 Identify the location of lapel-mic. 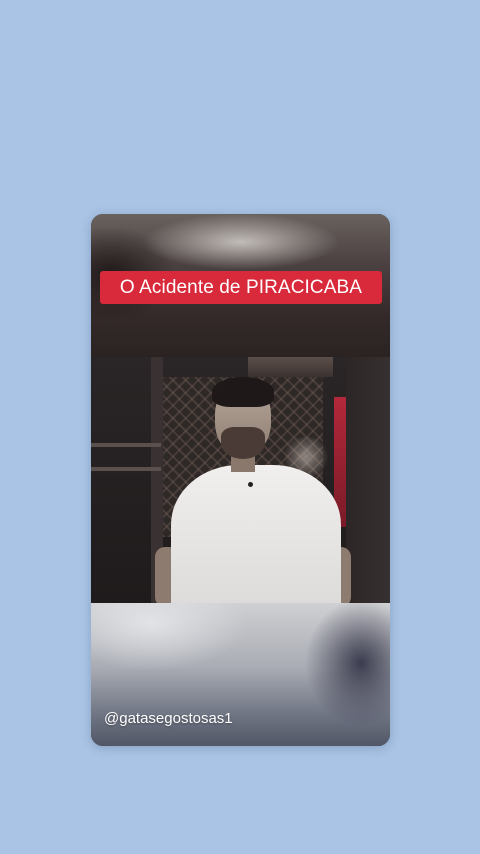
(250, 484).